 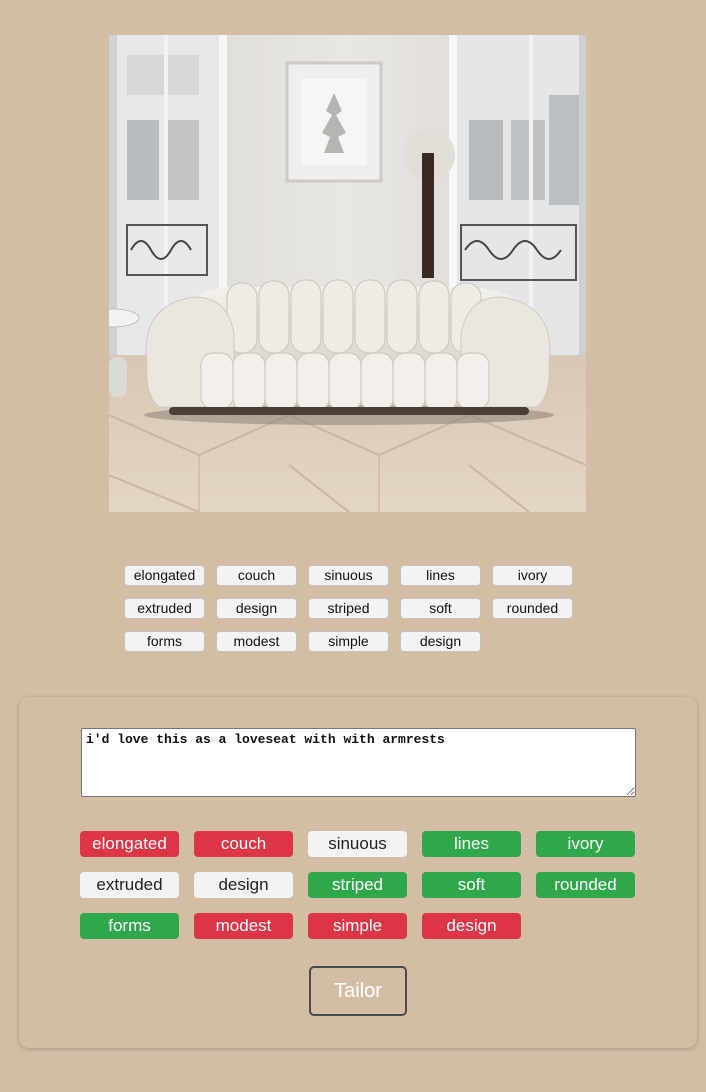 What do you see at coordinates (532, 575) in the screenshot?
I see `suggested-tag: ivory` at bounding box center [532, 575].